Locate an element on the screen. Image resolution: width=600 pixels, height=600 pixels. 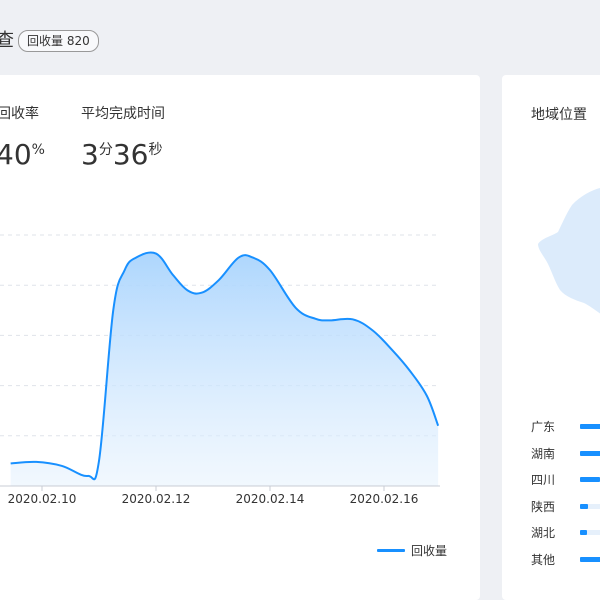
region-row: 四川 is located at coordinates (565, 479).